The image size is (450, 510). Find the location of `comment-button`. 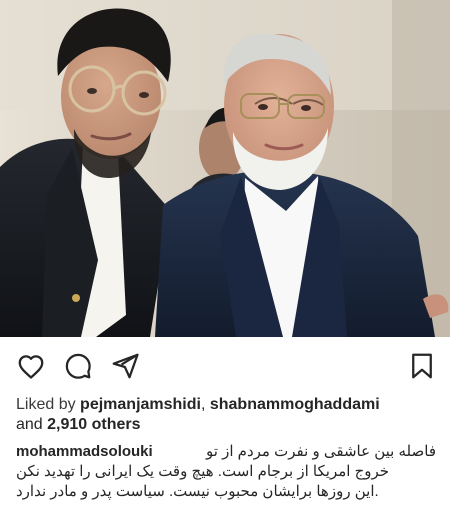

comment-button is located at coordinates (78, 366).